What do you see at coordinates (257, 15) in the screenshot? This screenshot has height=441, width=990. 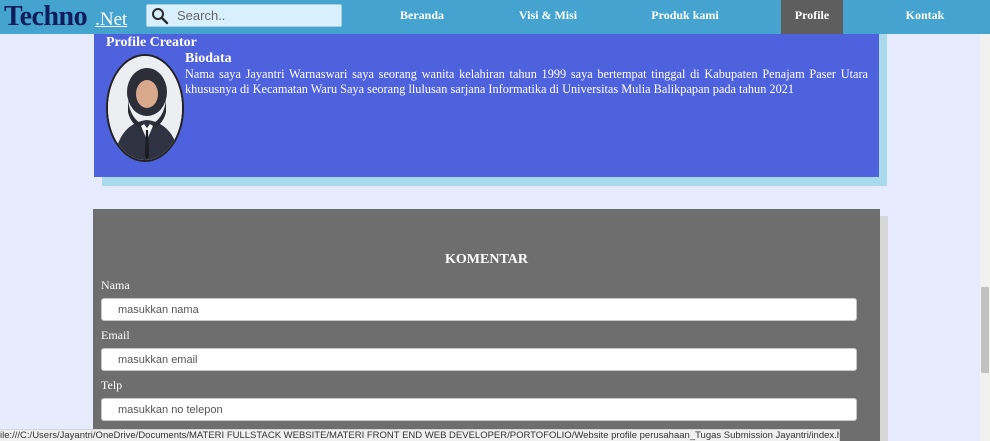 I see `search-input` at bounding box center [257, 15].